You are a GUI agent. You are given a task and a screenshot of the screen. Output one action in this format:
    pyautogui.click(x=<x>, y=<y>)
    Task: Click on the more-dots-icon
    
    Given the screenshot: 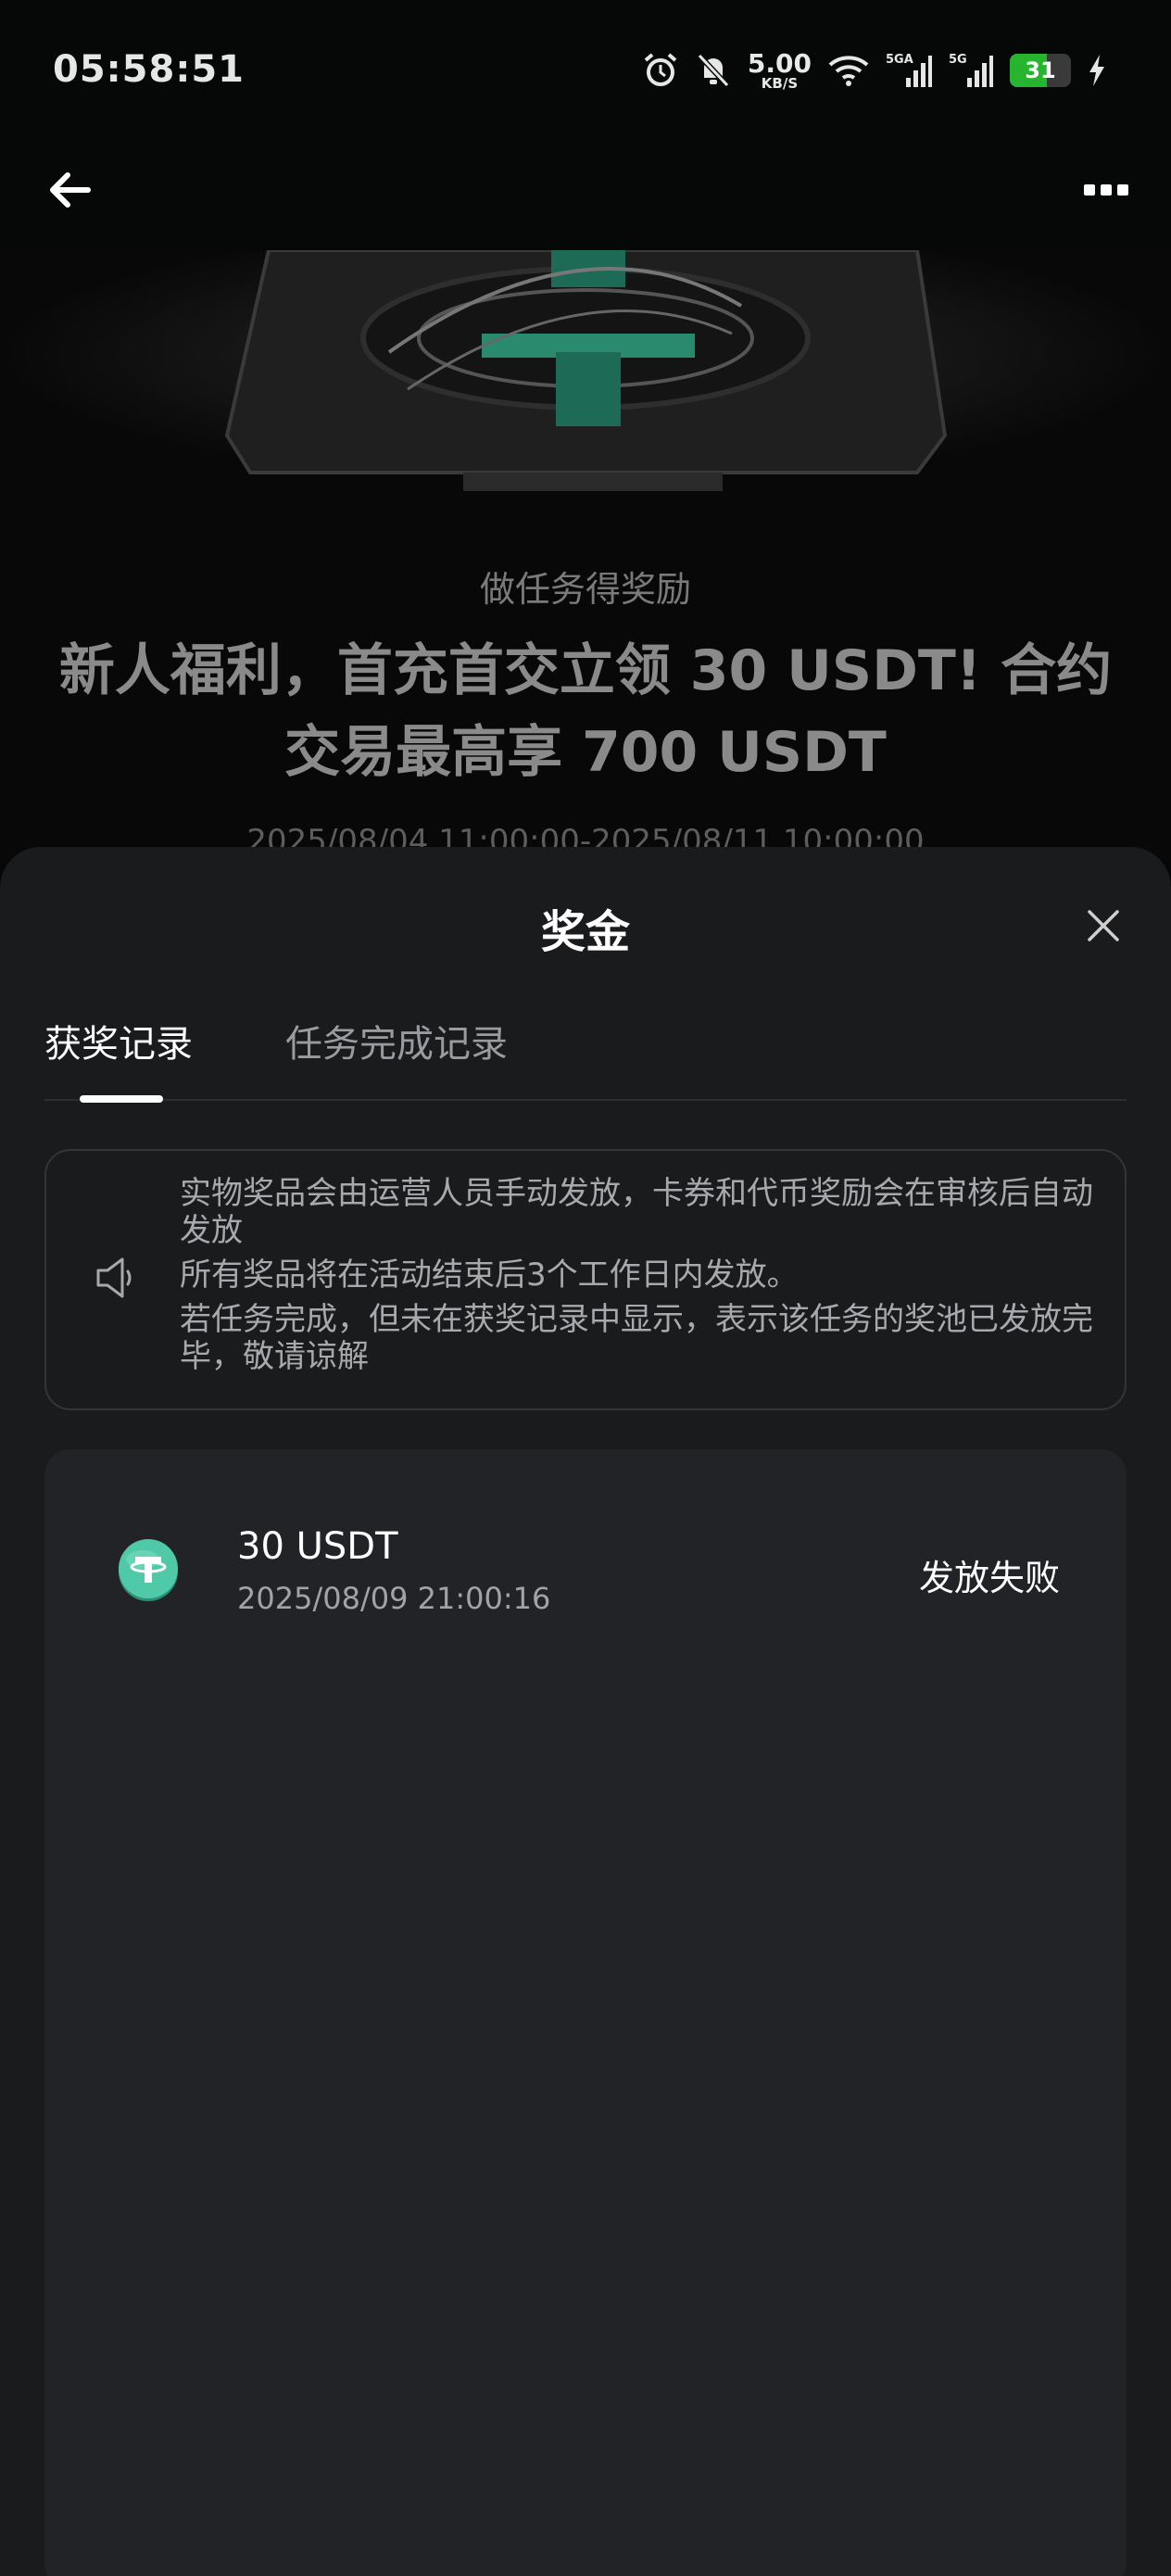 What is the action you would take?
    pyautogui.click(x=1106, y=190)
    